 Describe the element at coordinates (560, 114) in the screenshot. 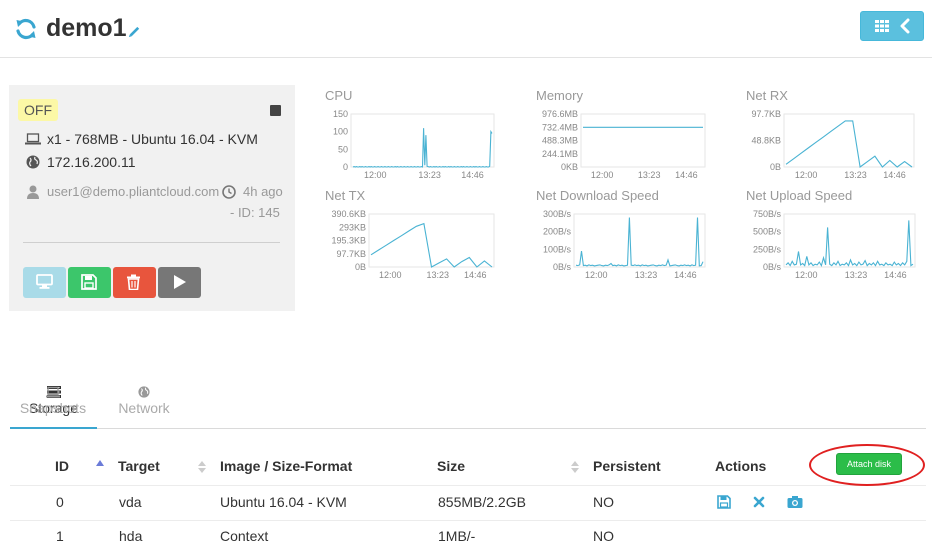

I see `y-tick-label: 976.6MB` at that location.